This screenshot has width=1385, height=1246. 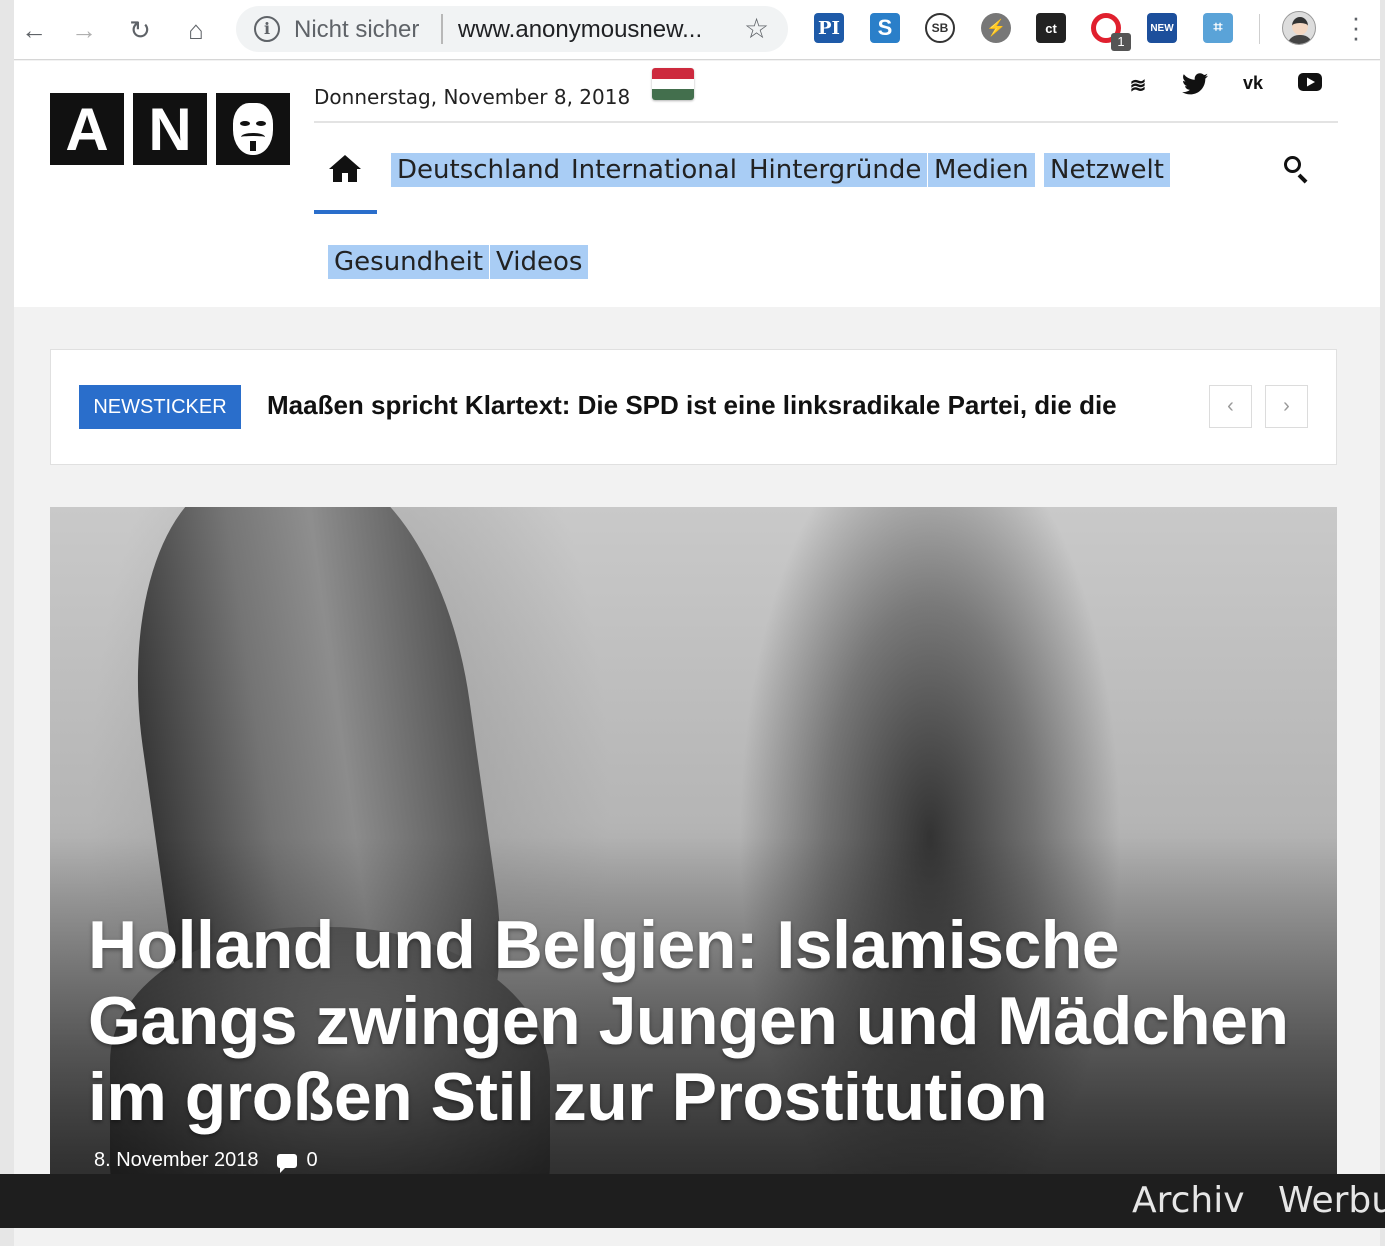 I want to click on nav-link-netzwelt: Netzwelt, so click(x=1107, y=170).